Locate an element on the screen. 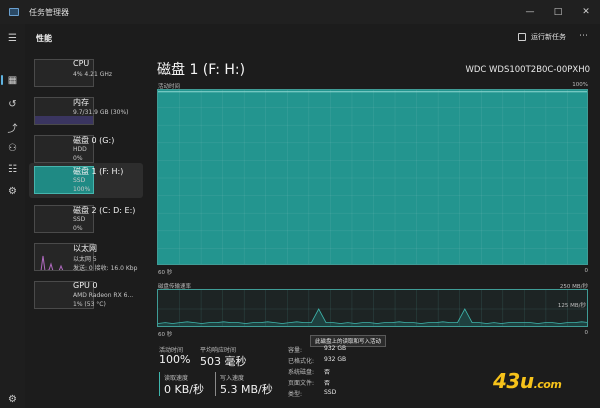 This screenshot has height=408, width=600. write-speed-accent is located at coordinates (215, 384).